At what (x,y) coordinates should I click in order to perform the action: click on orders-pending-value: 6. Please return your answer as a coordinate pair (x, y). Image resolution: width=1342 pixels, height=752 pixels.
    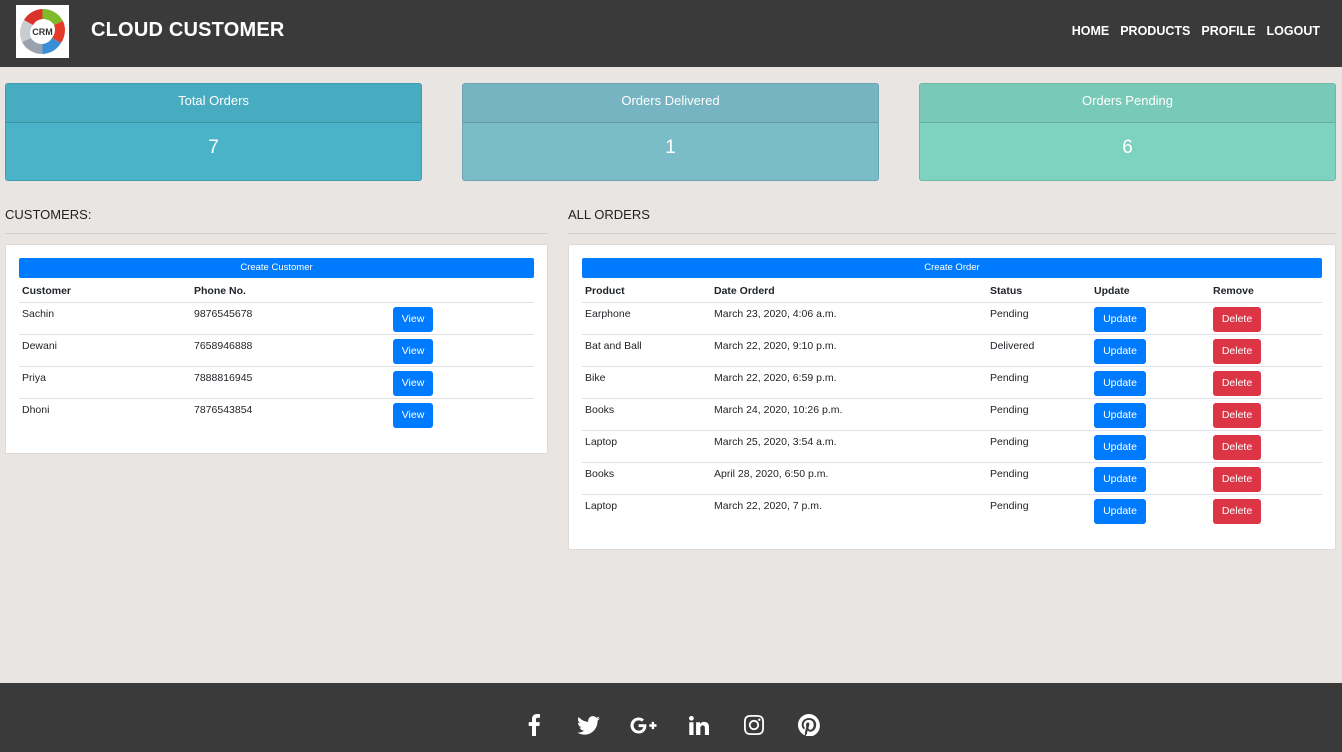
    Looking at the image, I should click on (1127, 147).